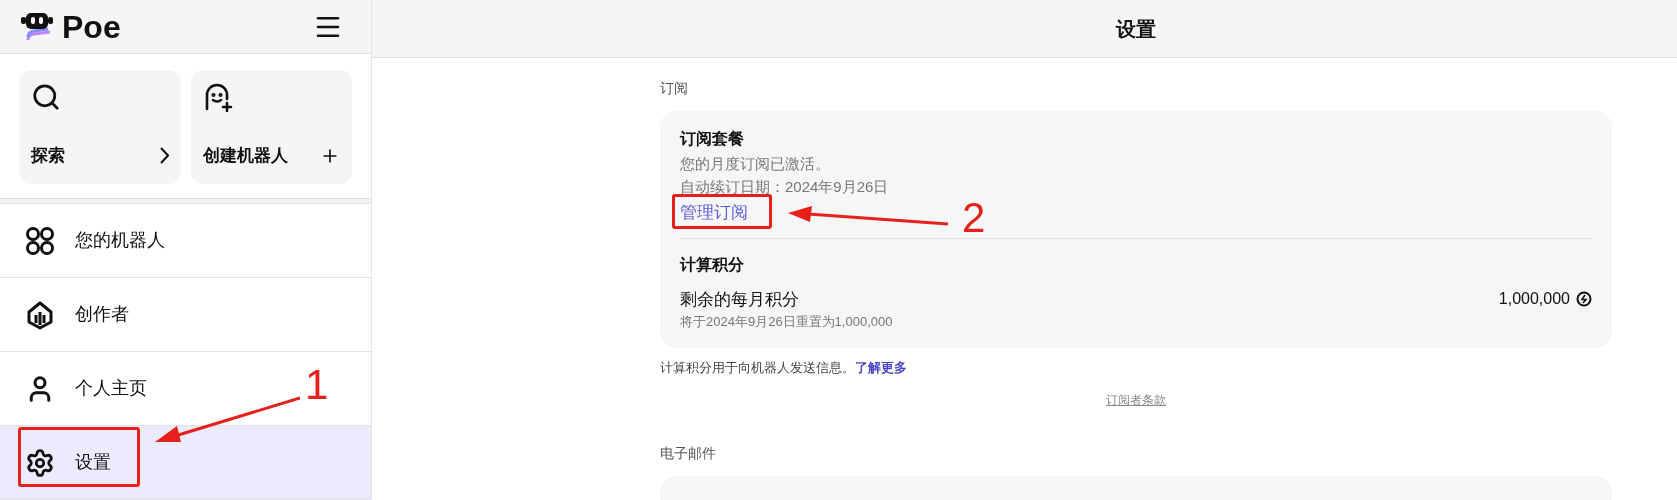 The height and width of the screenshot is (500, 1677). Describe the element at coordinates (712, 264) in the screenshot. I see `points-title: 计算积分` at that location.